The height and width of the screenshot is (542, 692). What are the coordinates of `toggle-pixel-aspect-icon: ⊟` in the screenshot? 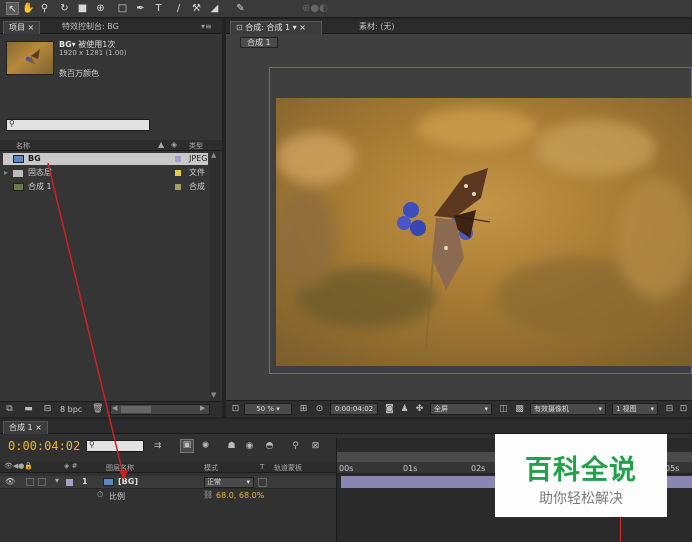 It's located at (669, 409).